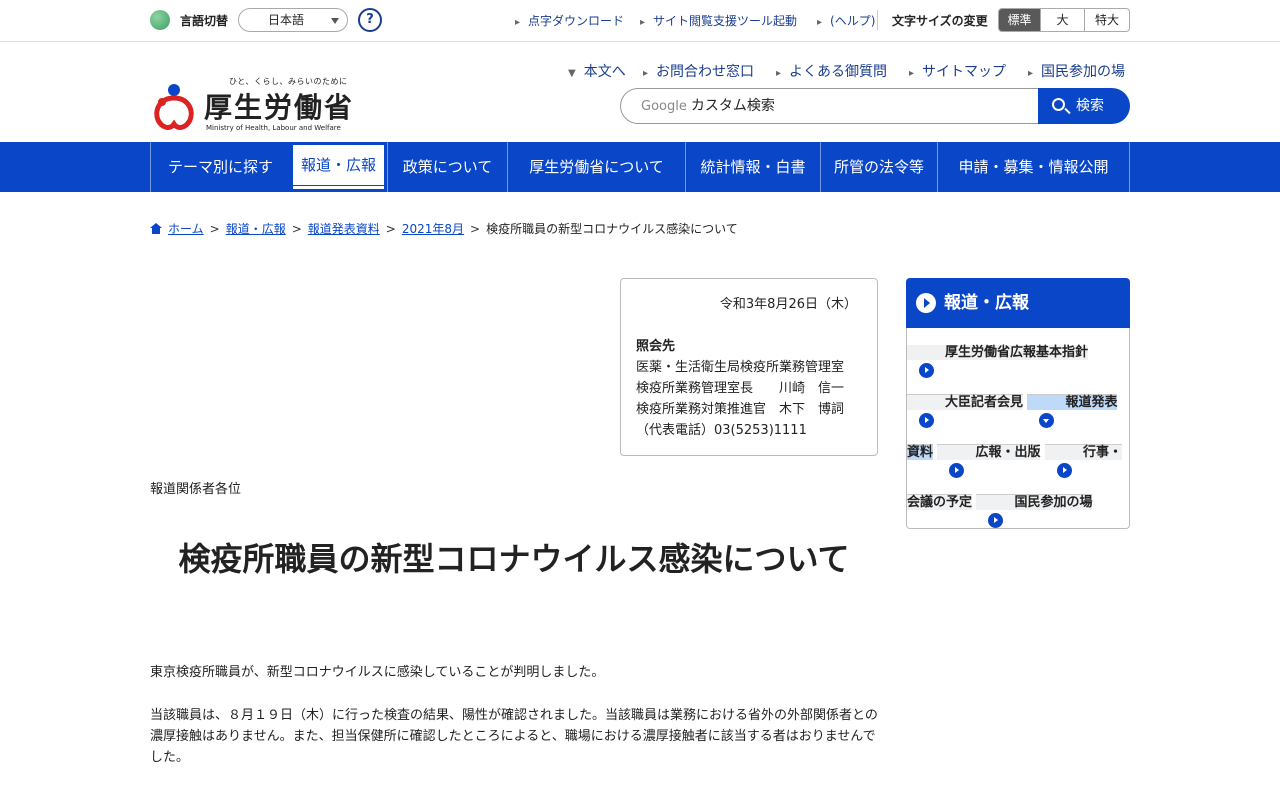  I want to click on search-button: 検索, so click(1084, 106).